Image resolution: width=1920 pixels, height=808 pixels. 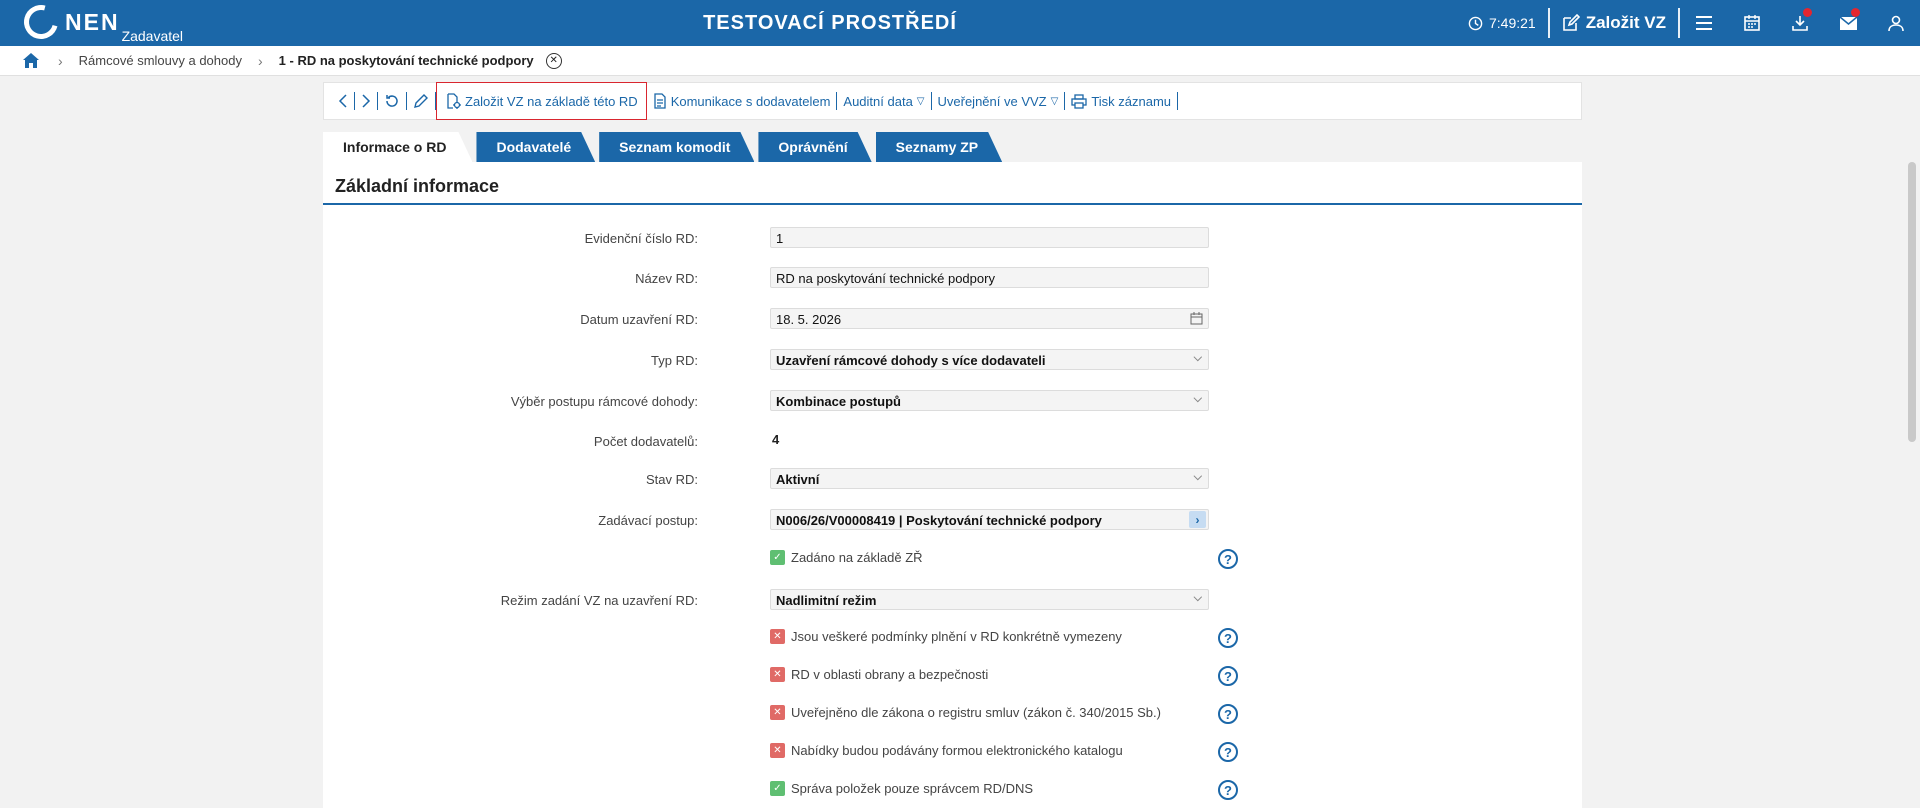 What do you see at coordinates (1912, 302) in the screenshot?
I see `page-scrollbar` at bounding box center [1912, 302].